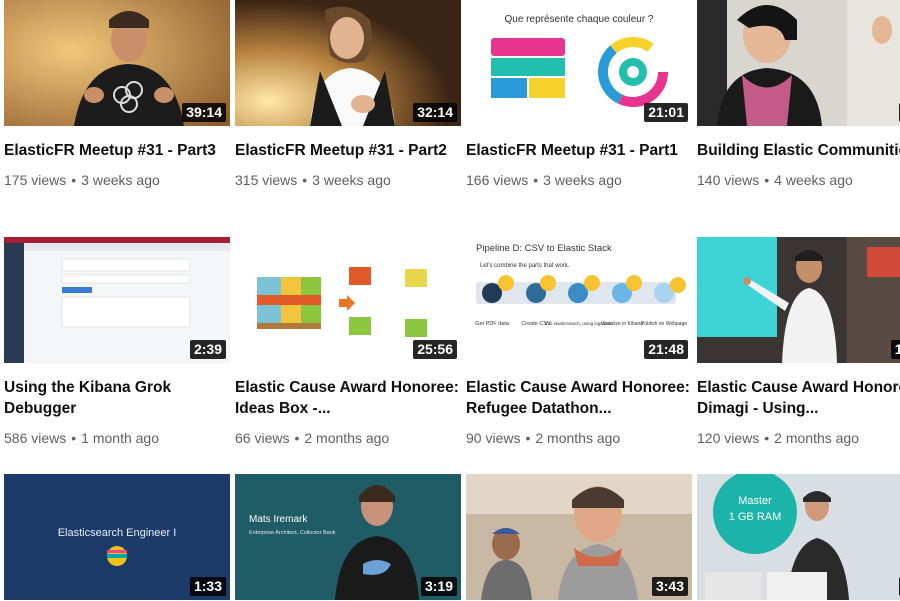 This screenshot has height=601, width=900. I want to click on pipeline-step: Visualize in Kibana, so click(622, 324).